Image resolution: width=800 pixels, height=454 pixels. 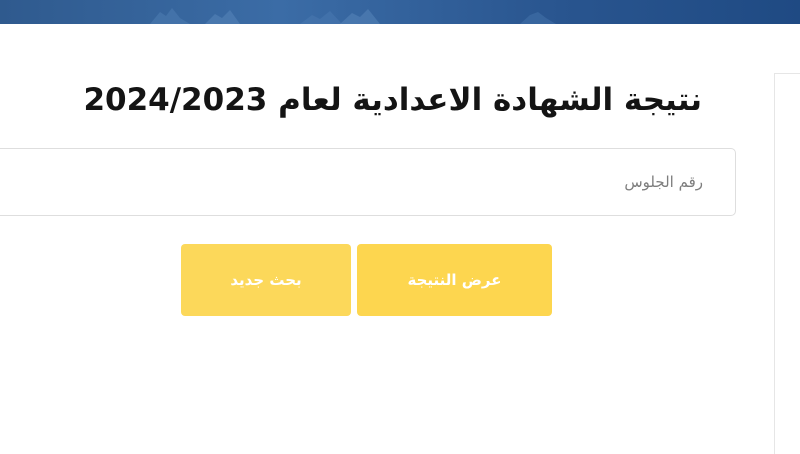 What do you see at coordinates (353, 16) in the screenshot?
I see `banner-decoration` at bounding box center [353, 16].